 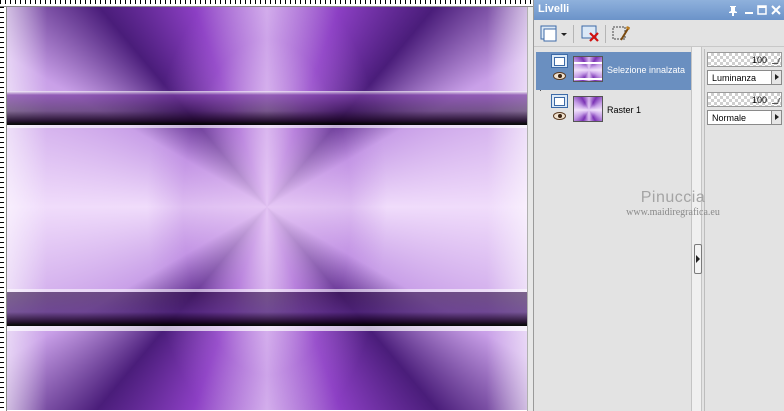 What do you see at coordinates (673, 197) in the screenshot?
I see `watermark-name: Pinuccia` at bounding box center [673, 197].